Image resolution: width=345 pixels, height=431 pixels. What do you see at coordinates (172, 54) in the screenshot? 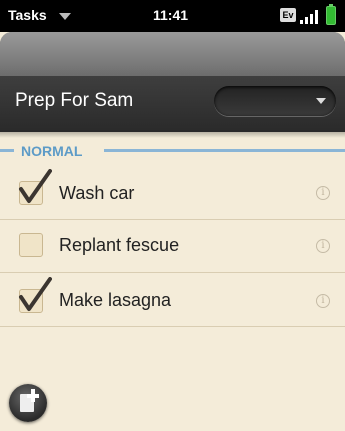
I see `header-bar` at bounding box center [172, 54].